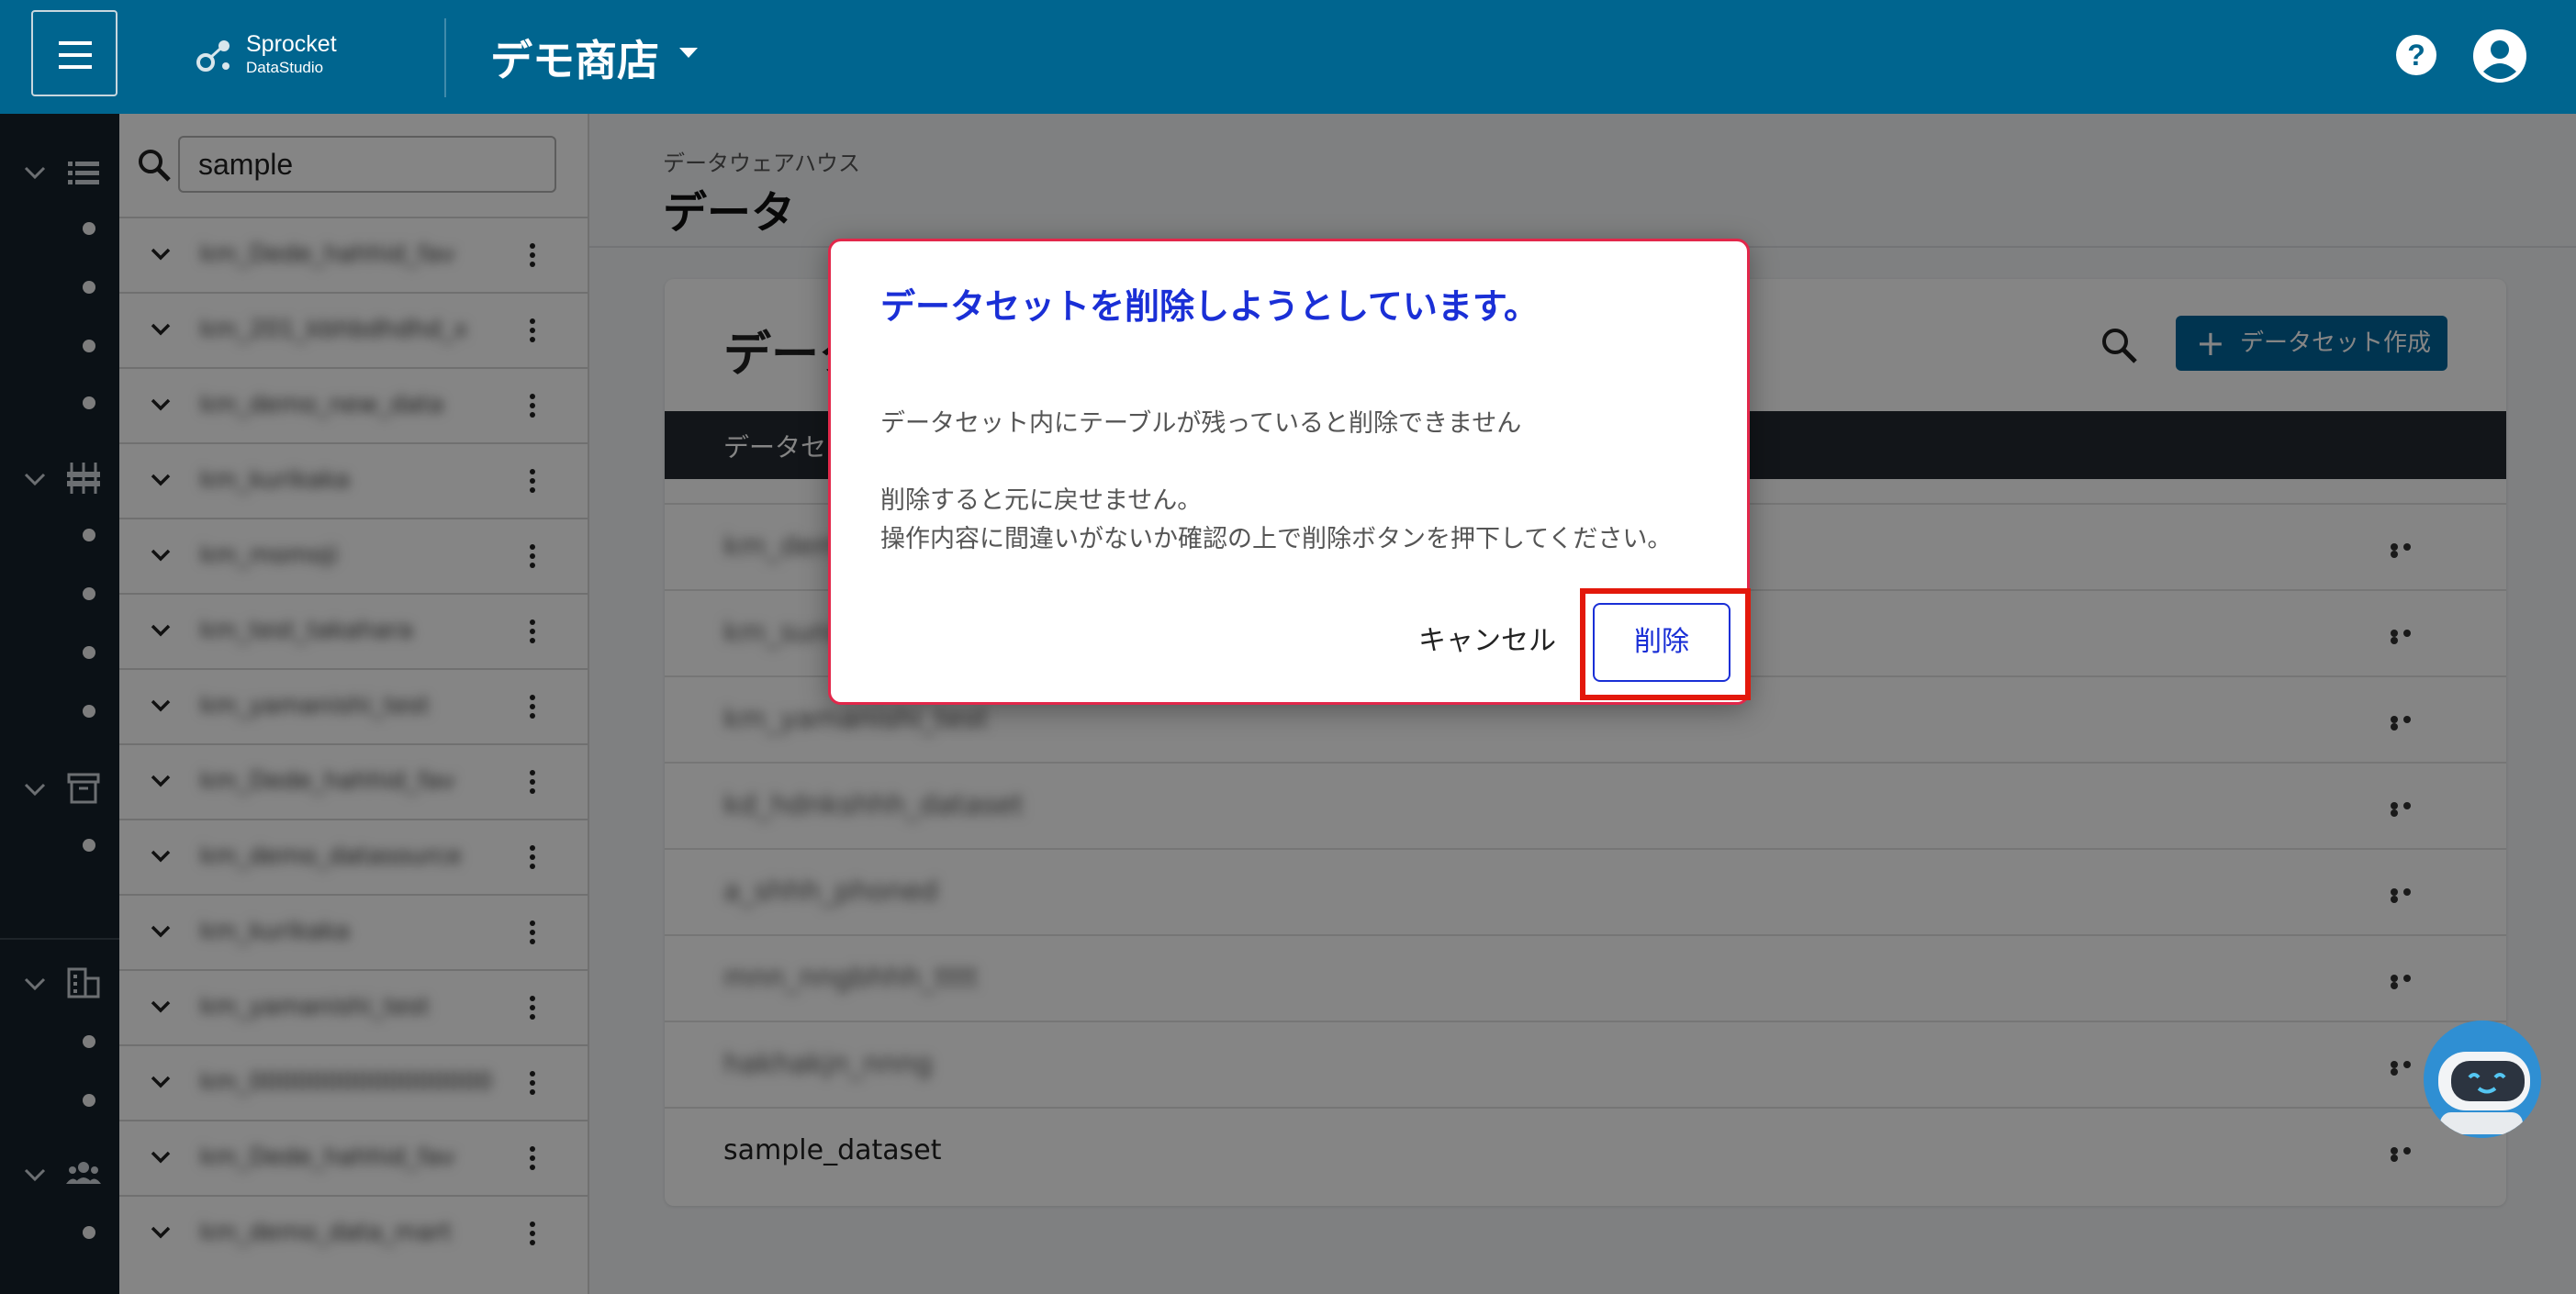  What do you see at coordinates (285, 67) in the screenshot?
I see `logo-subtitle: DataStudio` at bounding box center [285, 67].